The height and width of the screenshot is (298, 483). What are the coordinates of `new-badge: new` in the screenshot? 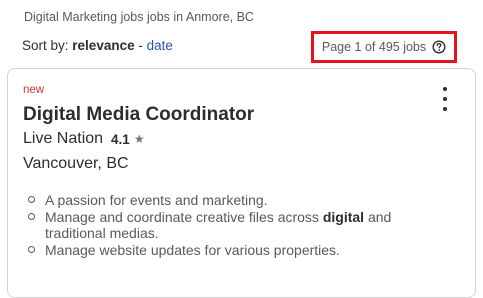 It's located at (34, 90).